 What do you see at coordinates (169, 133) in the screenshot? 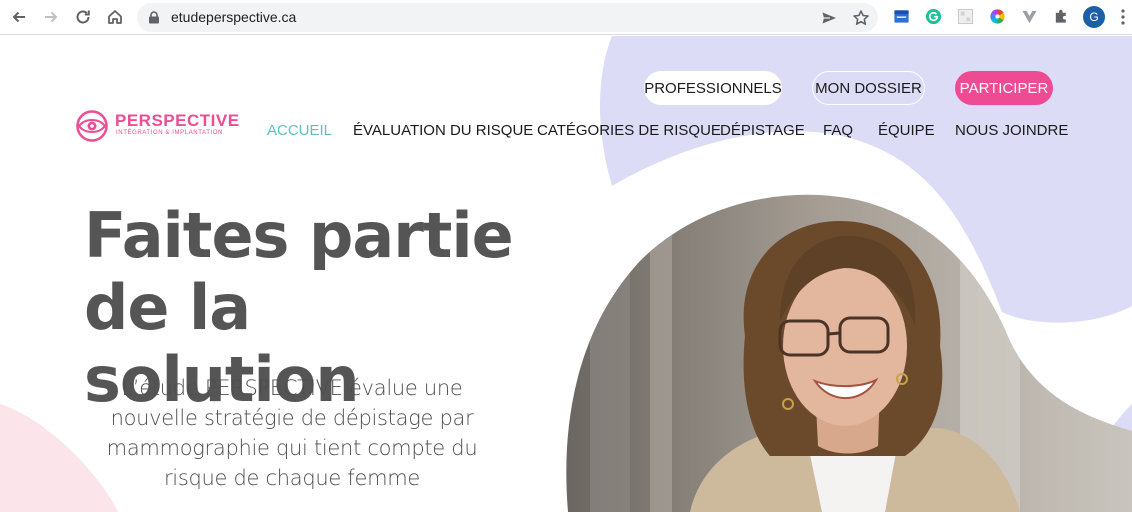
I see `logo-tagline: INTÉGRATION & IMPLANTATION` at bounding box center [169, 133].